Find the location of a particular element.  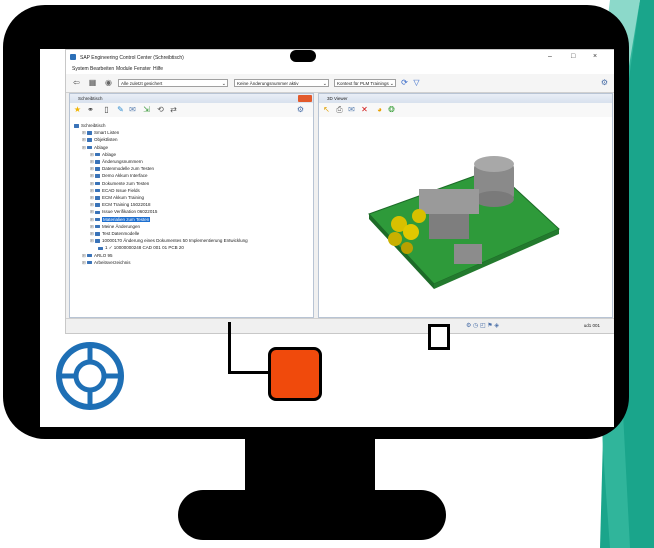

tree-item-label: Änderungsnummern is located at coordinates (122, 162).